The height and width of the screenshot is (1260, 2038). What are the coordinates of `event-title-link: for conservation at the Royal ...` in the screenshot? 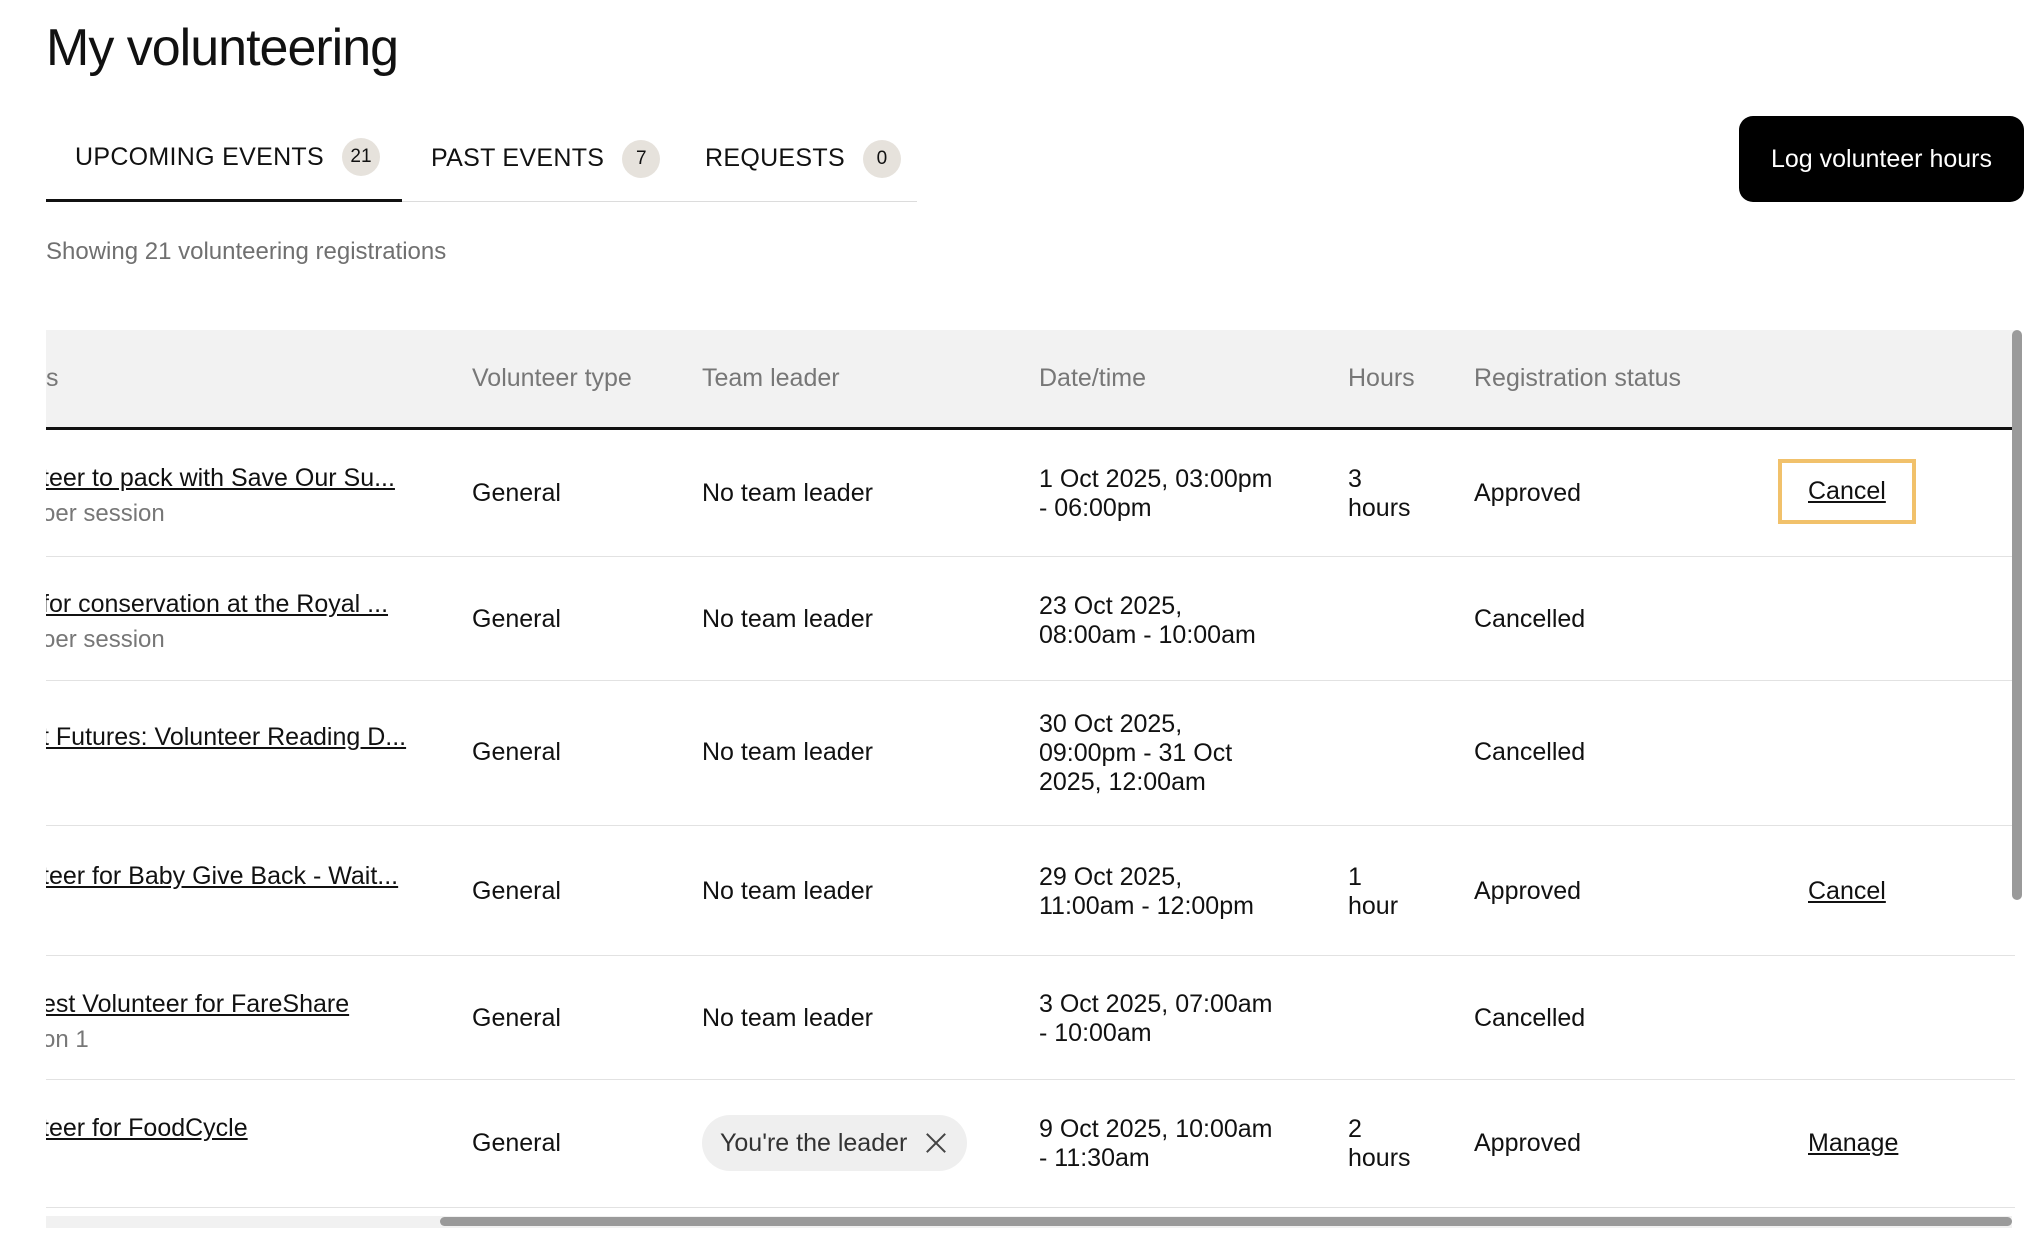 It's located at (217, 604).